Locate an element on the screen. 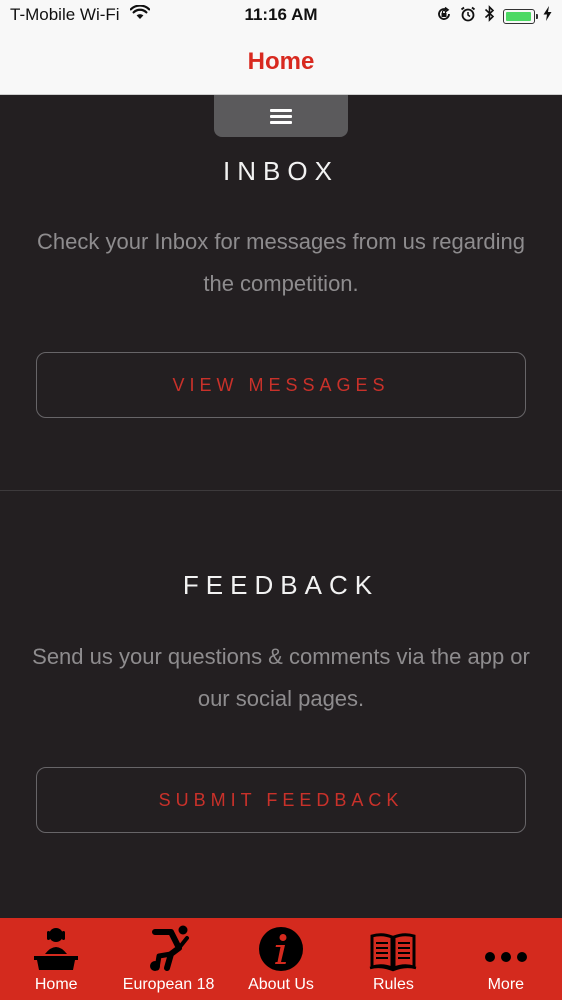  tab-more: More is located at coordinates (506, 959).